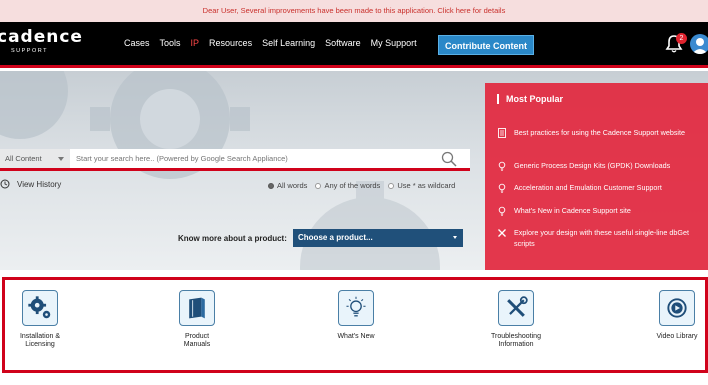 The height and width of the screenshot is (385, 708). I want to click on cadence-logo: cadence SUPPORT, so click(41, 40).